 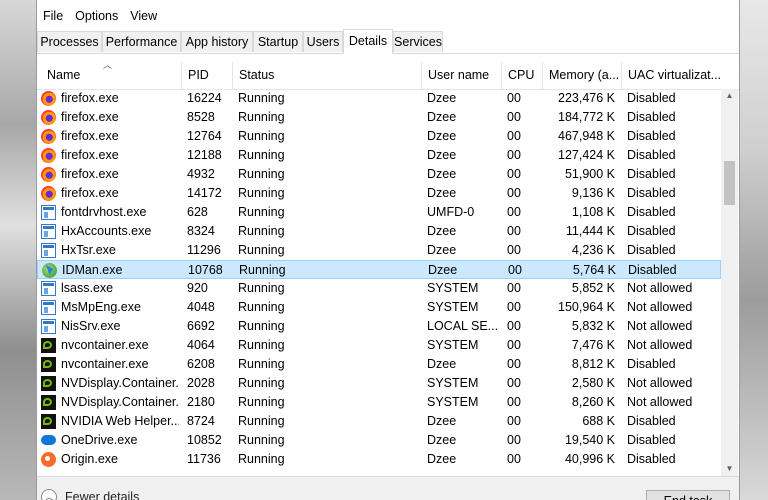 What do you see at coordinates (729, 96) in the screenshot?
I see `scroll-up-icon: ▲` at bounding box center [729, 96].